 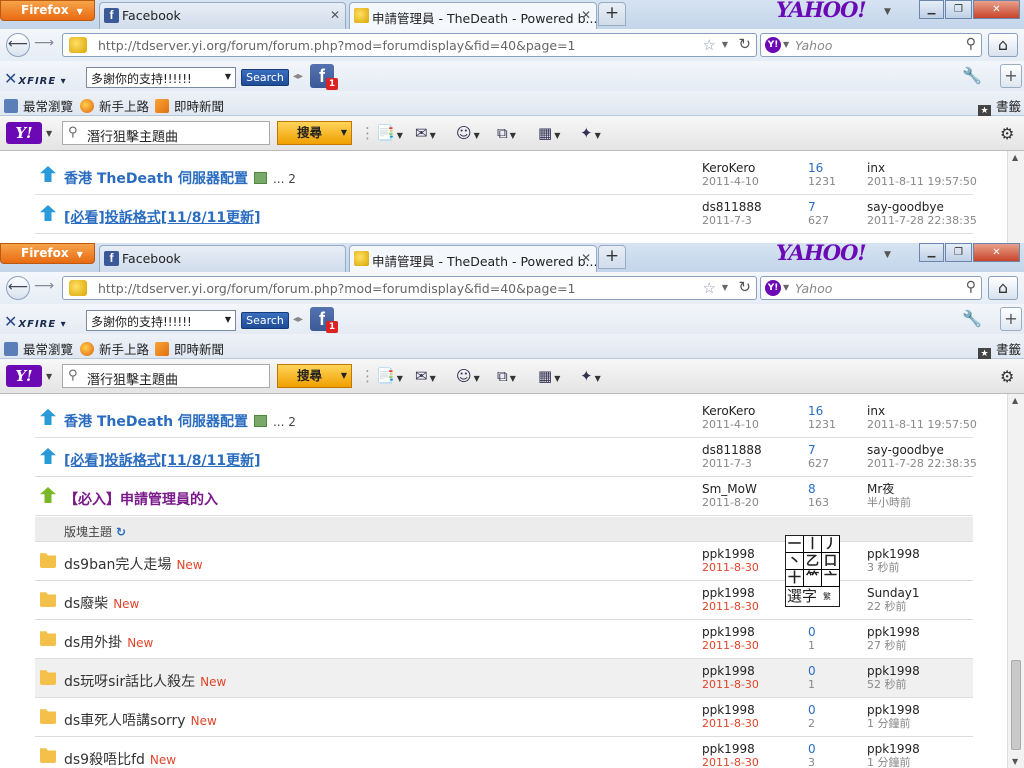 I want to click on ime-key: 十, so click(x=795, y=578).